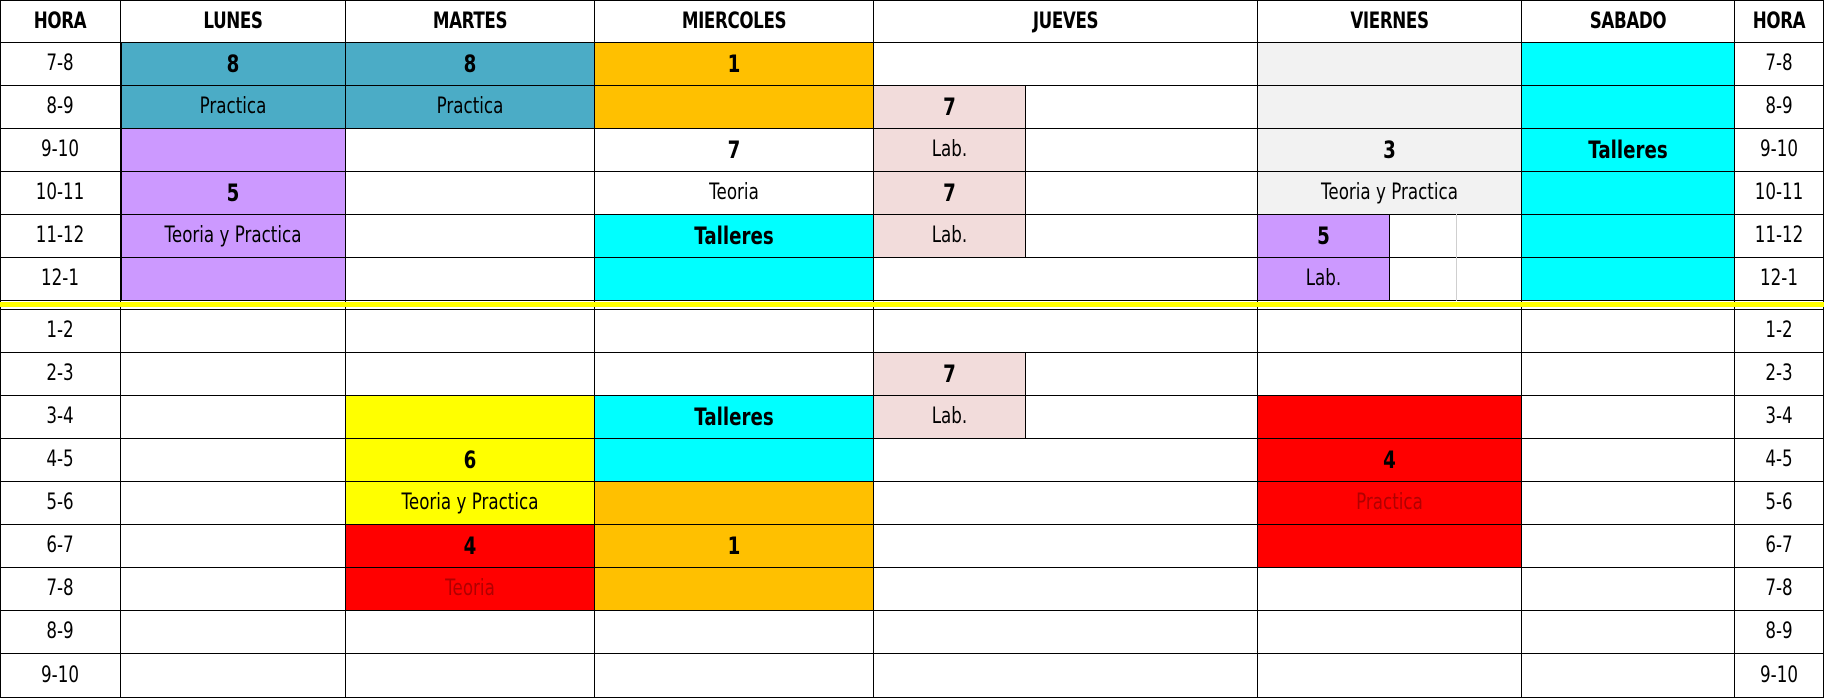 Image resolution: width=1824 pixels, height=698 pixels. Describe the element at coordinates (1779, 459) in the screenshot. I see `hour-label-right: 4-5` at that location.